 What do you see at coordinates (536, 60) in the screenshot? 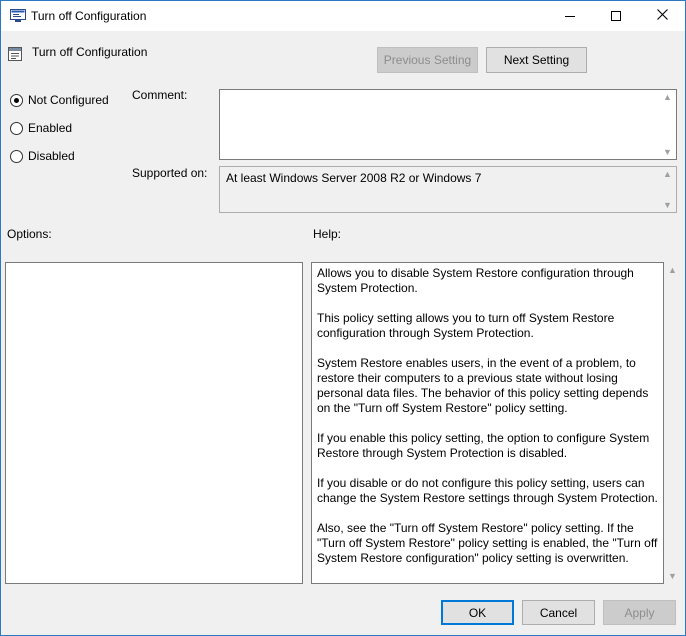
I see `next-setting-button: Next Setting` at bounding box center [536, 60].